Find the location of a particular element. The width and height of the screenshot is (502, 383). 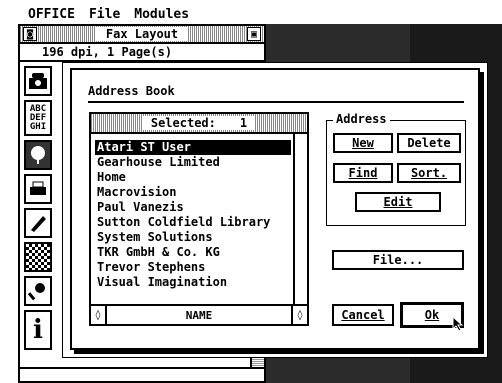

selected-label: Selected: is located at coordinates (183, 123).